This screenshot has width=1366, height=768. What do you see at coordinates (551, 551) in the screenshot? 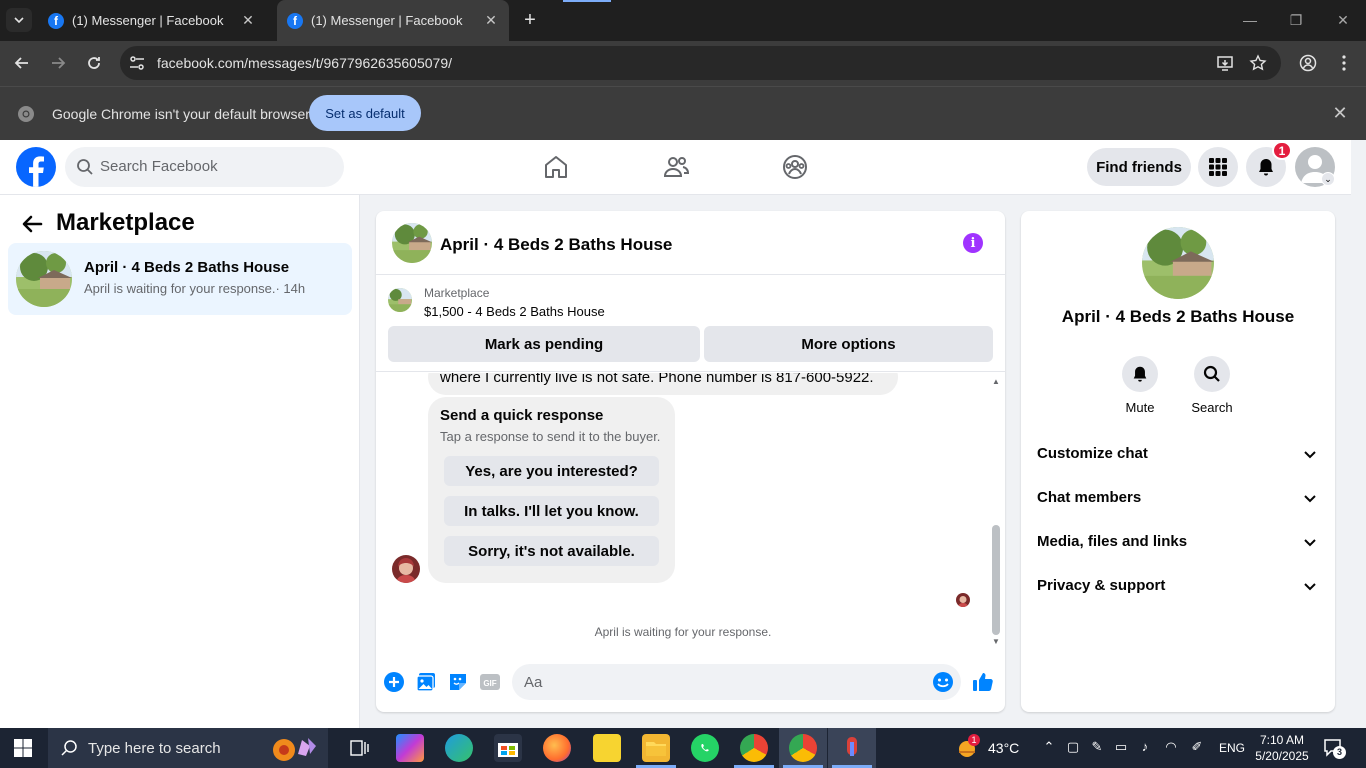
I see `quick-response-option: Sorry, it's not available.` at bounding box center [551, 551].